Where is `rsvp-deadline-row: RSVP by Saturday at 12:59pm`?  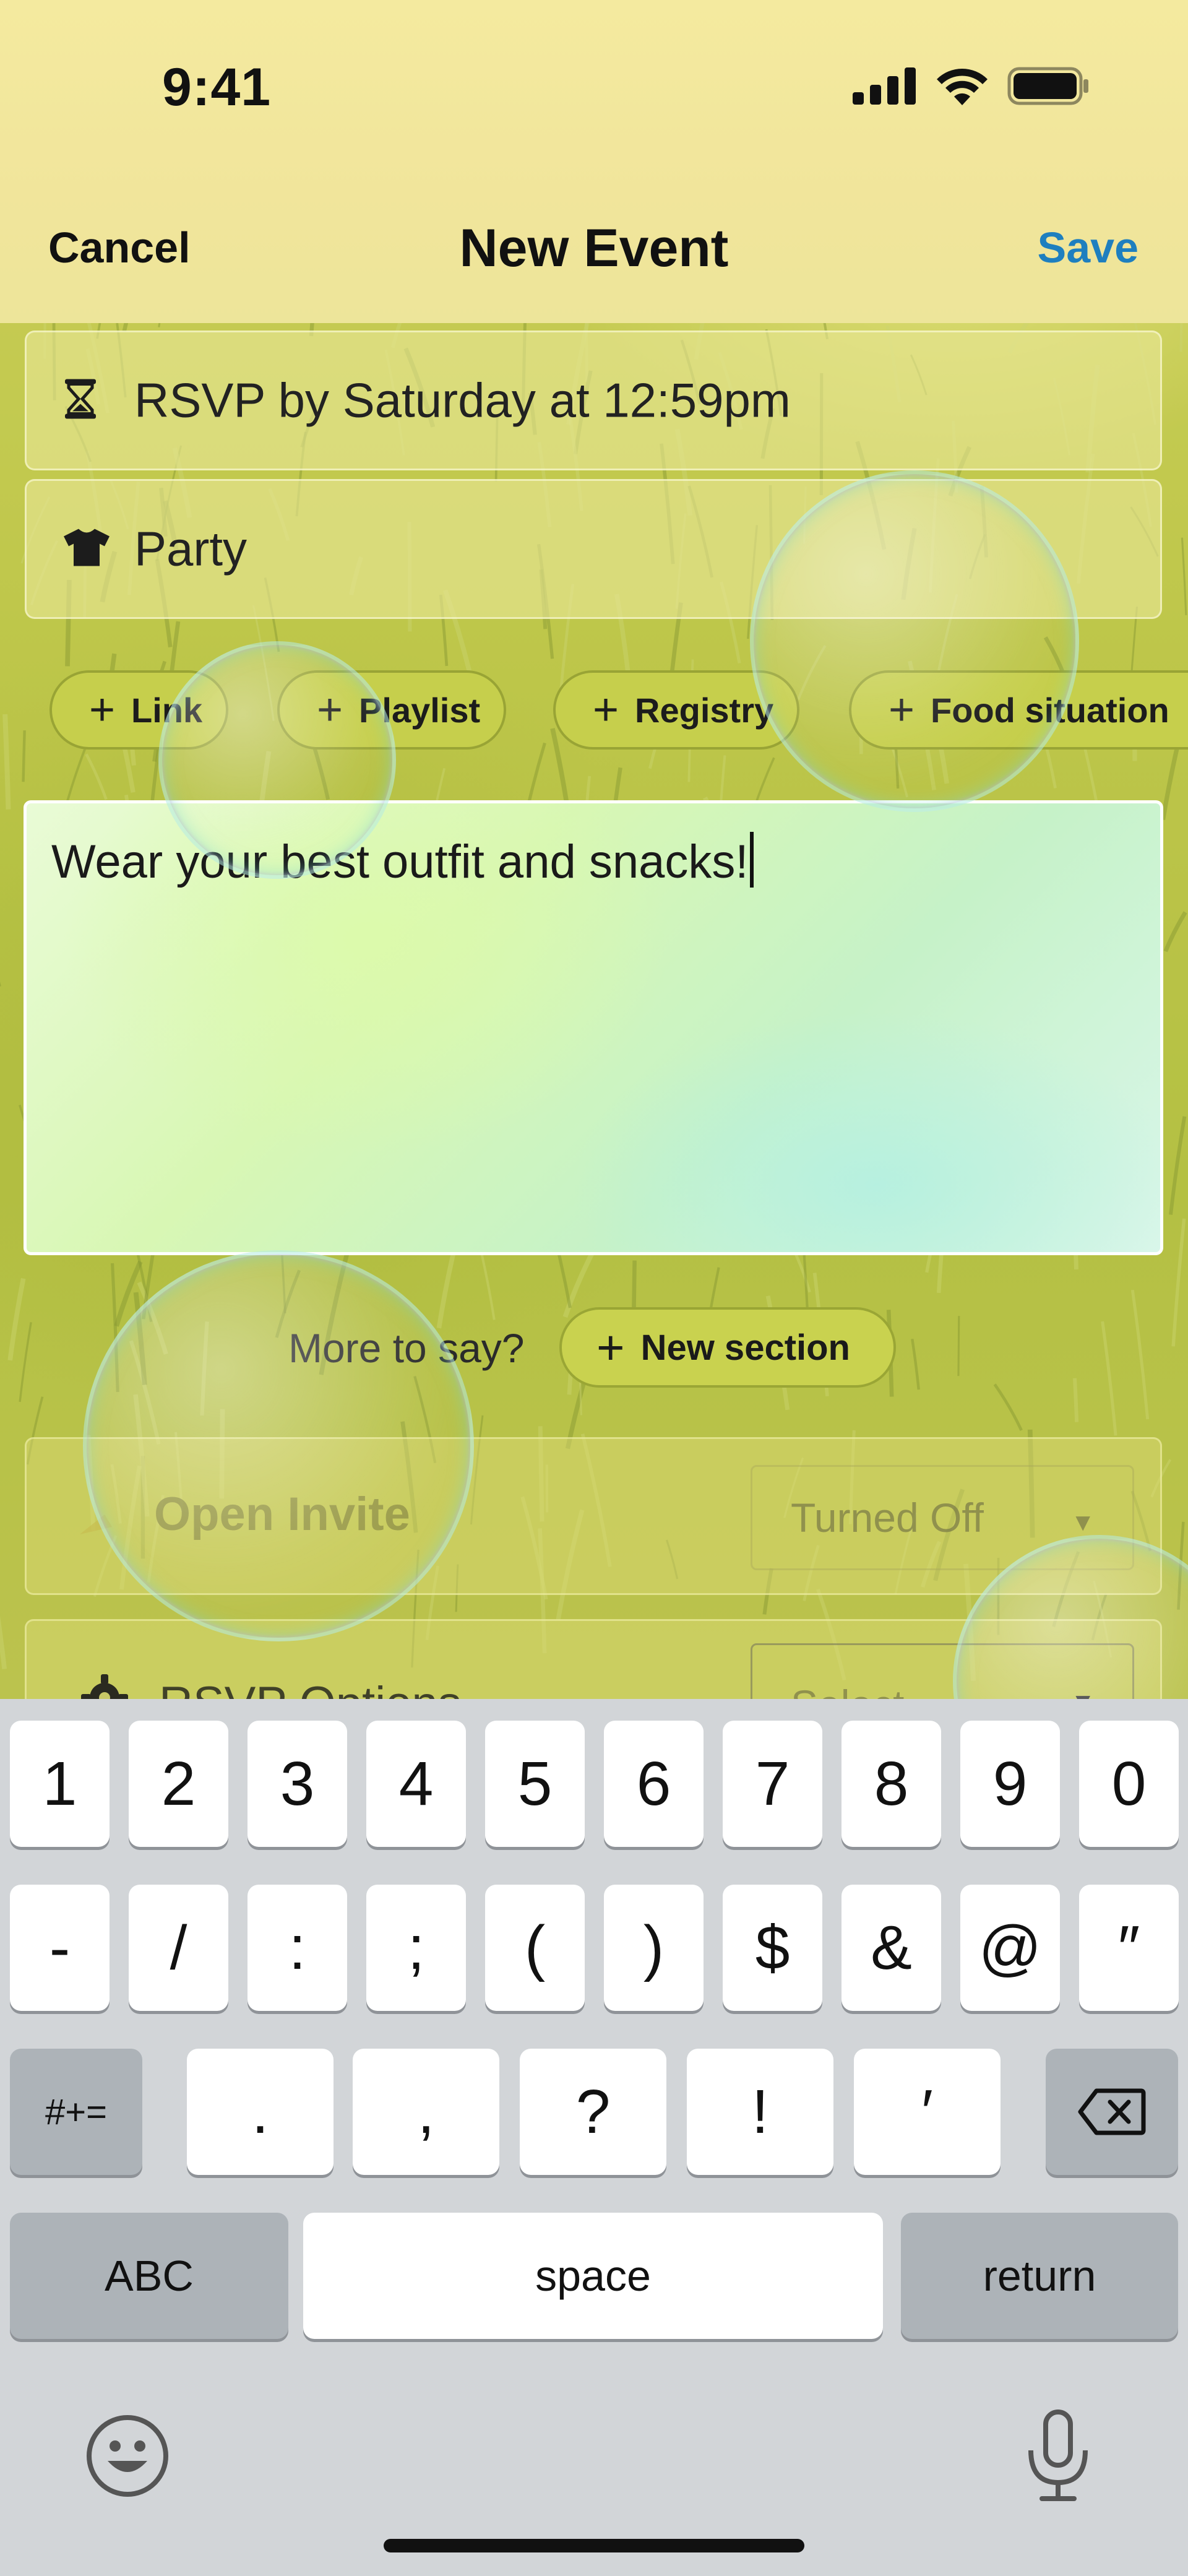
rsvp-deadline-row: RSVP by Saturday at 12:59pm is located at coordinates (593, 400).